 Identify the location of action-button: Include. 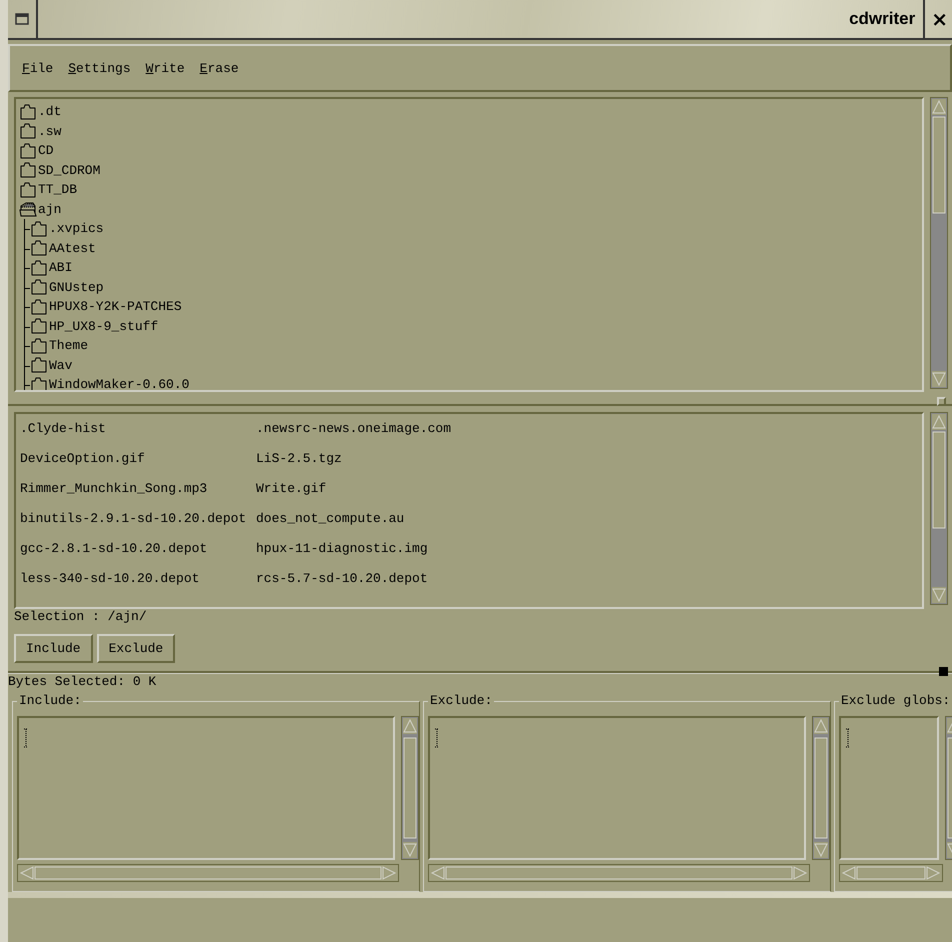
(53, 648).